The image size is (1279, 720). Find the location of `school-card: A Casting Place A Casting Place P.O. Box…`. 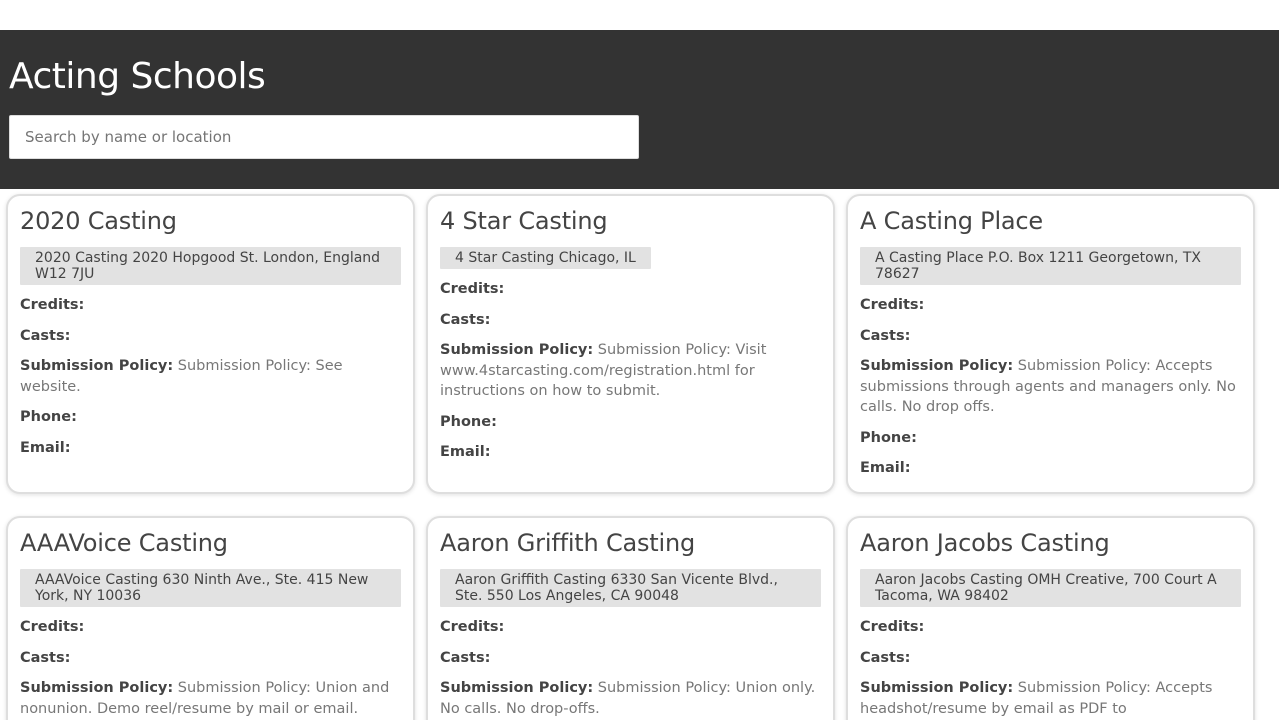

school-card: A Casting Place A Casting Place P.O. Box… is located at coordinates (1050, 344).